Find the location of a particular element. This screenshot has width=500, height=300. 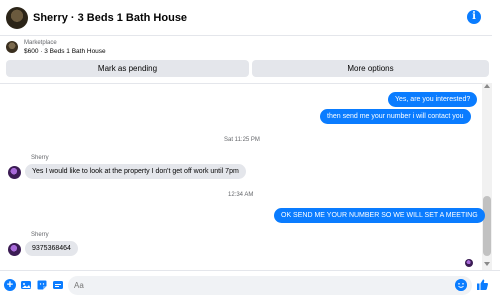

message-timestamp: 12:34 AM is located at coordinates (241, 195).